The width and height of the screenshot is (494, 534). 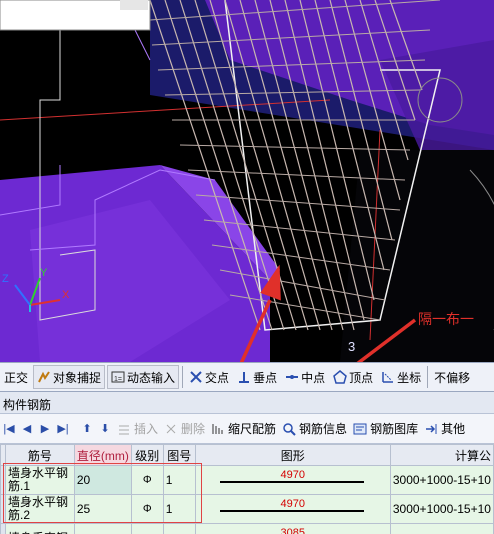 I want to click on move-down-icon: ⬇, so click(x=105, y=428).